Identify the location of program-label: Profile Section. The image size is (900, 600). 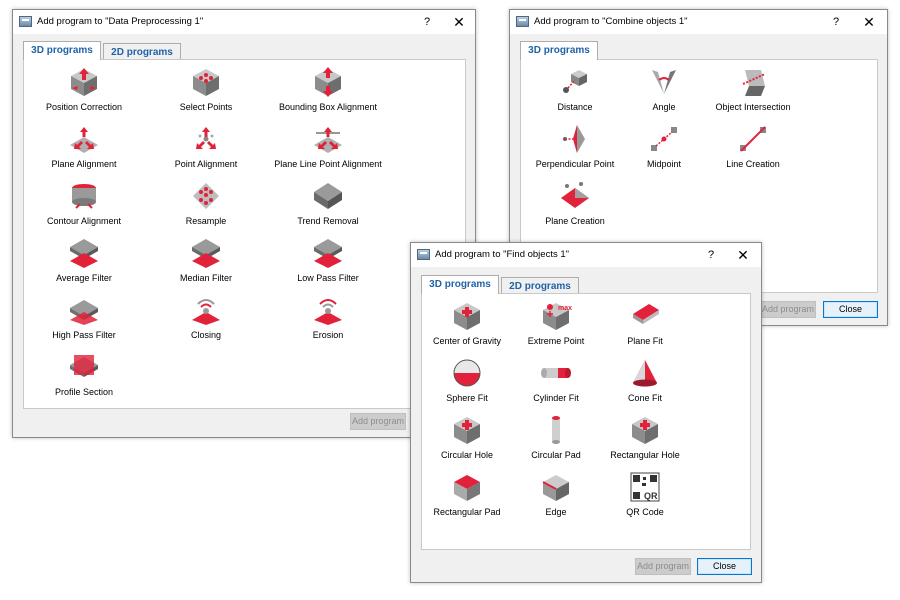
(84, 392).